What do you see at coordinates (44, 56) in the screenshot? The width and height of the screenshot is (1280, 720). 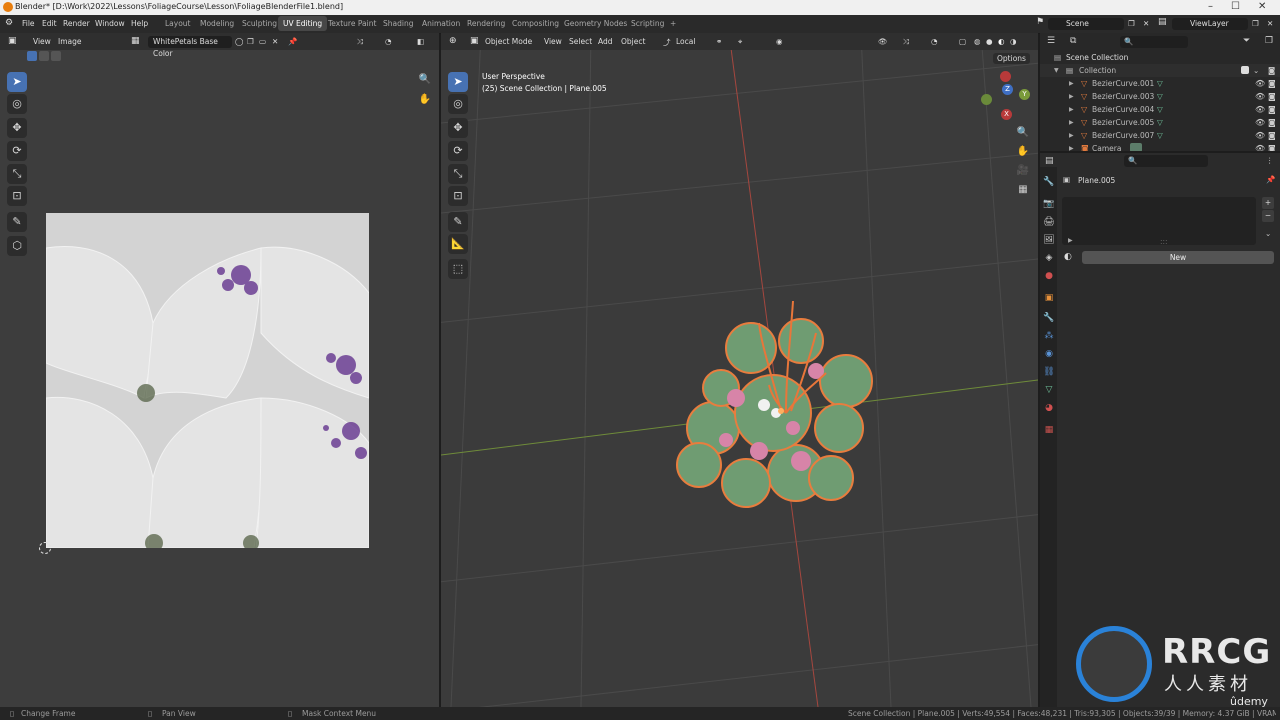 I see `select-mode-extend-icon` at bounding box center [44, 56].